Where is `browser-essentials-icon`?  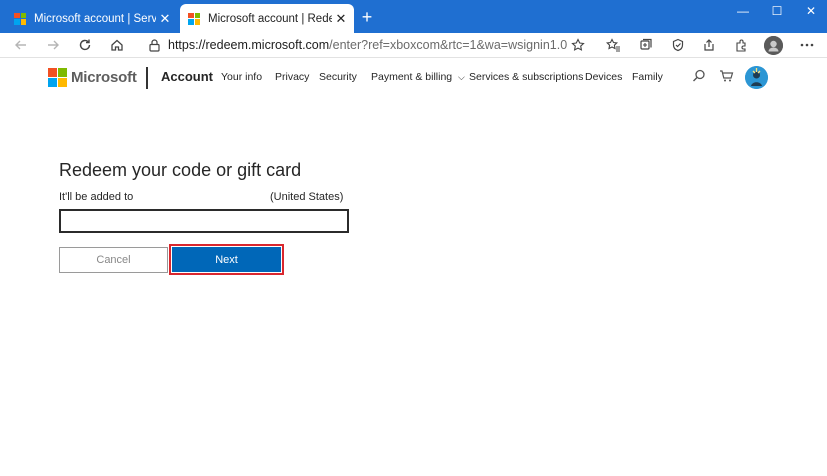 browser-essentials-icon is located at coordinates (678, 45).